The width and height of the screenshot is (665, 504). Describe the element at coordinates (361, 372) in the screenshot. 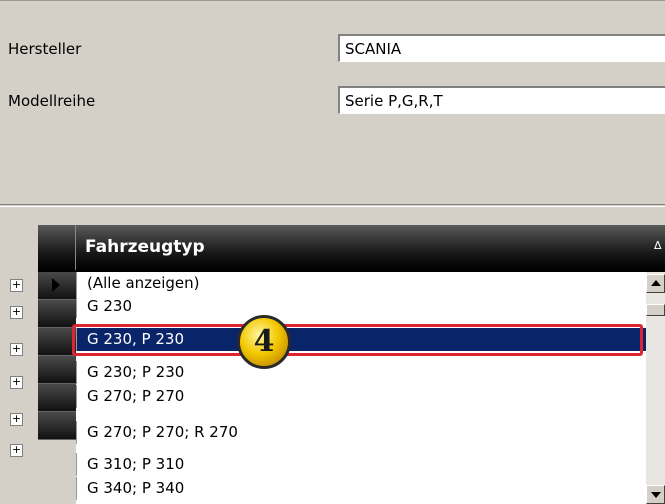

I see `grid-row-g230-p230-semicolon: G 230; P 230` at that location.